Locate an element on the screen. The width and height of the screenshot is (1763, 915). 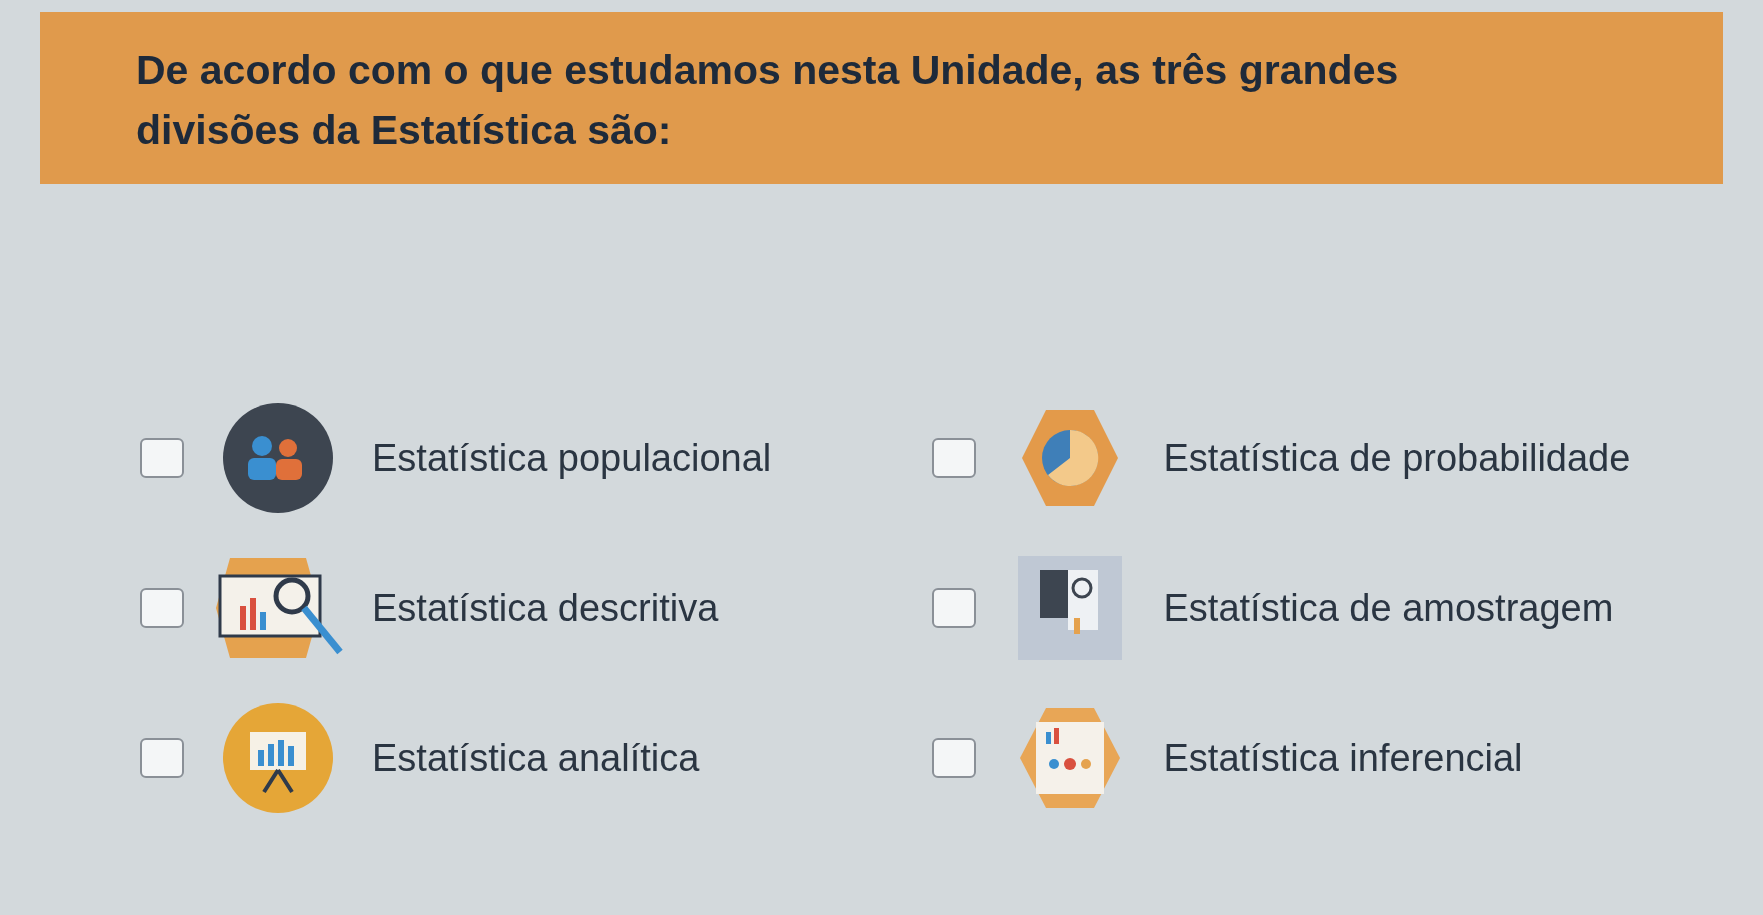
option-label: Estatística analítica is located at coordinates (536, 758).